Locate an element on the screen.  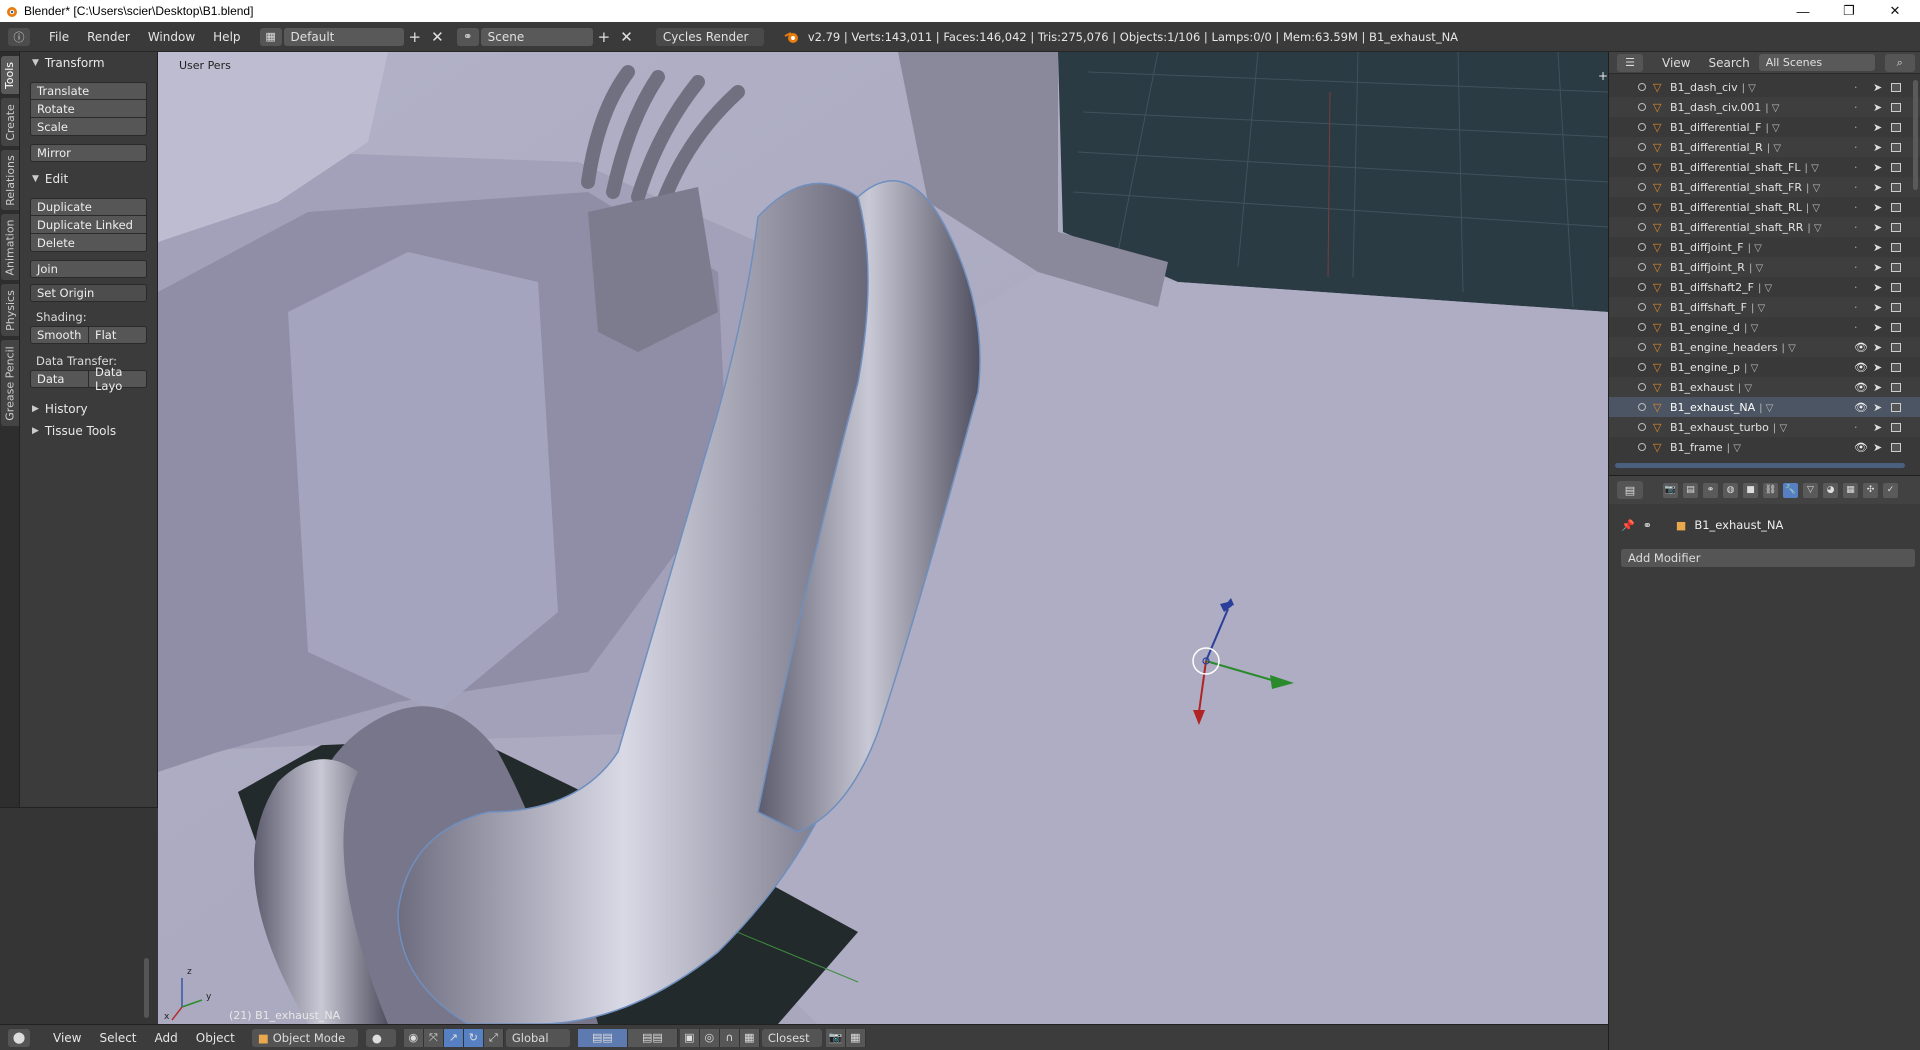
data-transfer-button: Data is located at coordinates (59, 379).